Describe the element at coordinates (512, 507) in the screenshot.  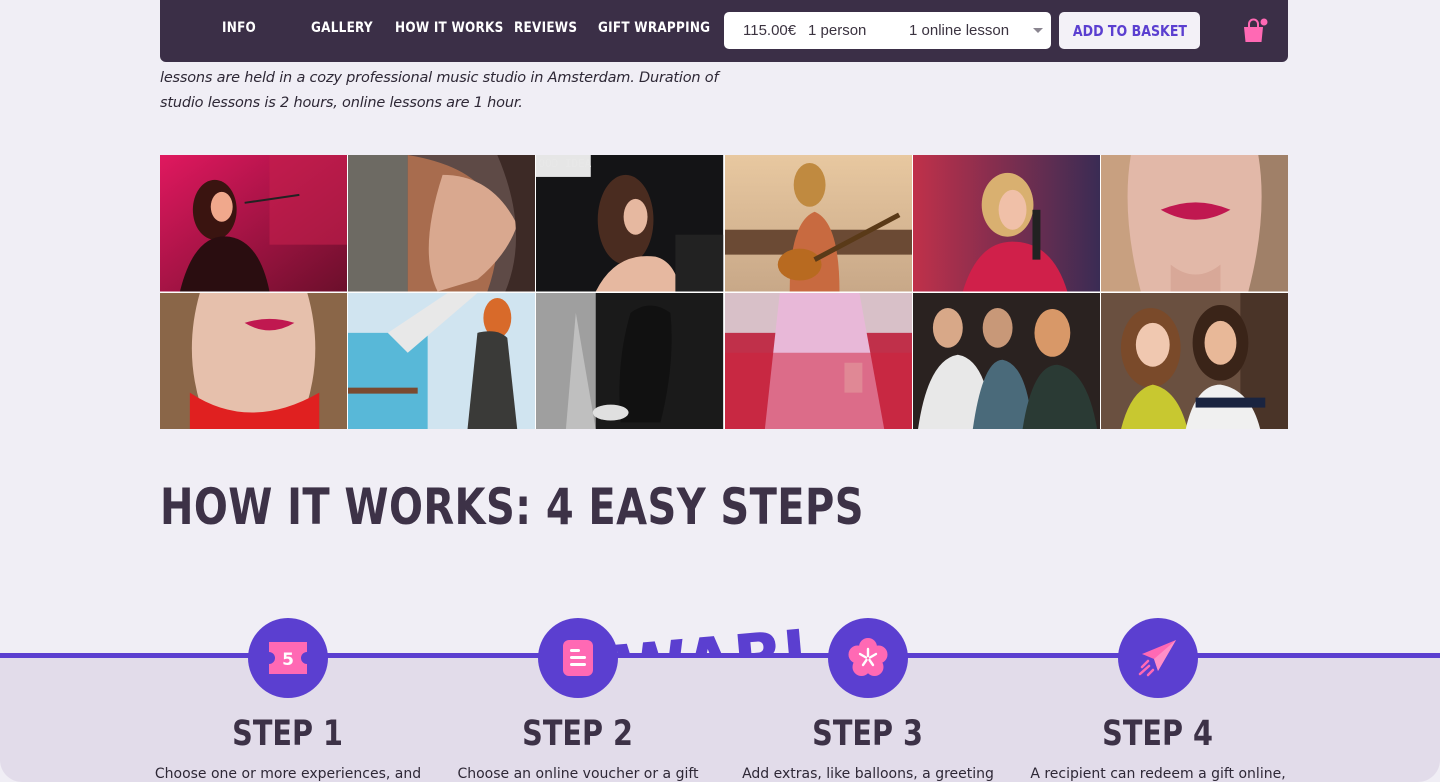
I see `how-it-works-heading: HOW IT WORKS: 4 EASY STEPS` at that location.